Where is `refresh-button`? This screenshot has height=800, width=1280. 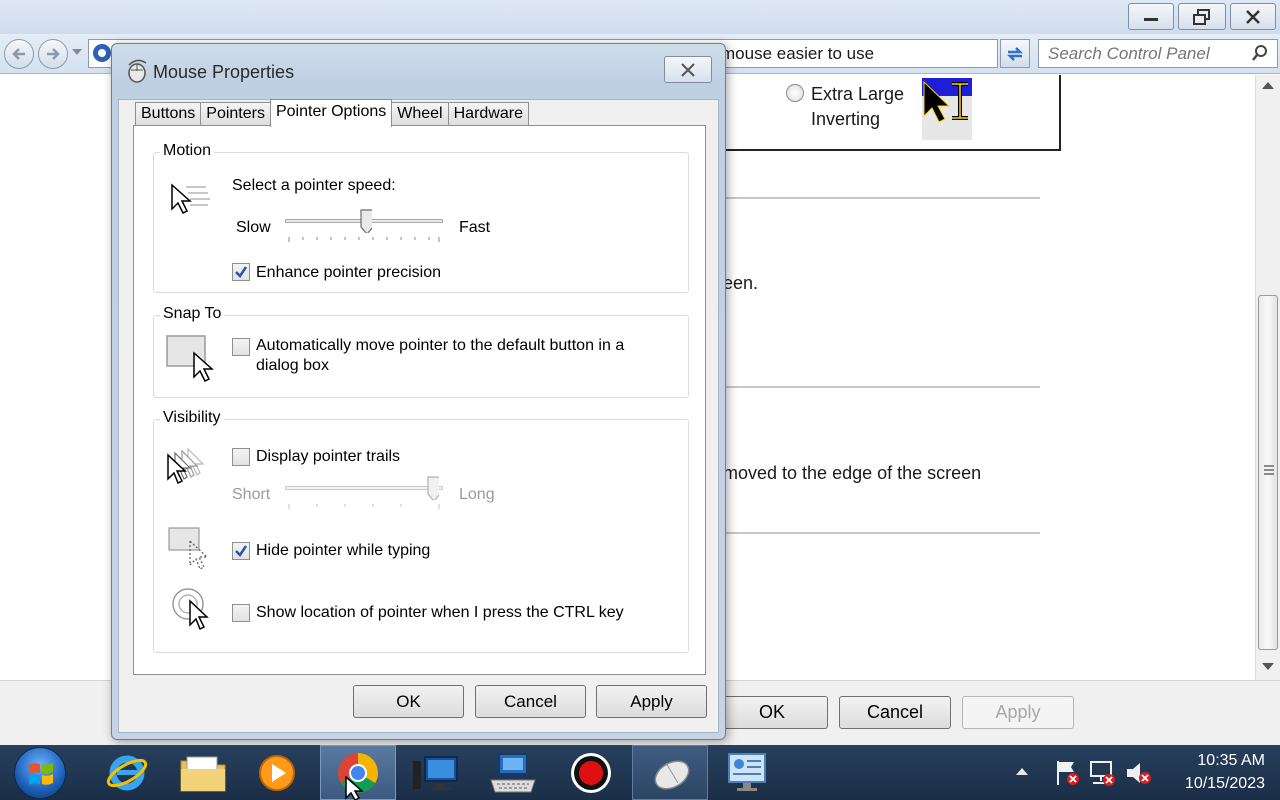 refresh-button is located at coordinates (1015, 53).